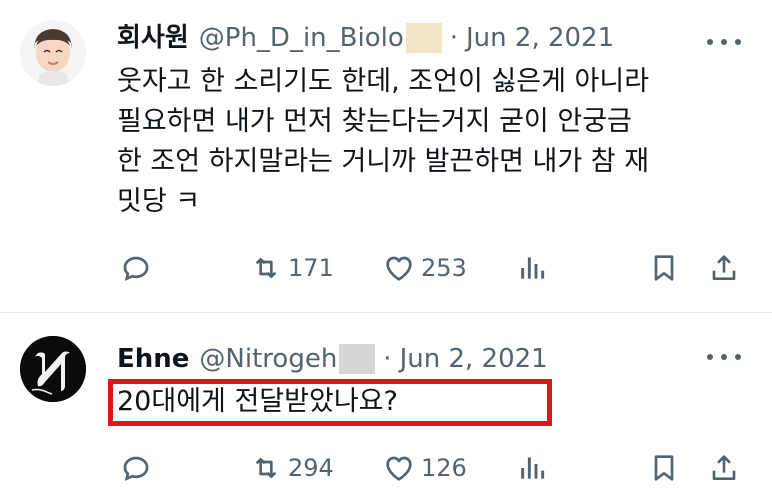 This screenshot has width=772, height=499. What do you see at coordinates (311, 268) in the screenshot?
I see `retweet-count: 171` at bounding box center [311, 268].